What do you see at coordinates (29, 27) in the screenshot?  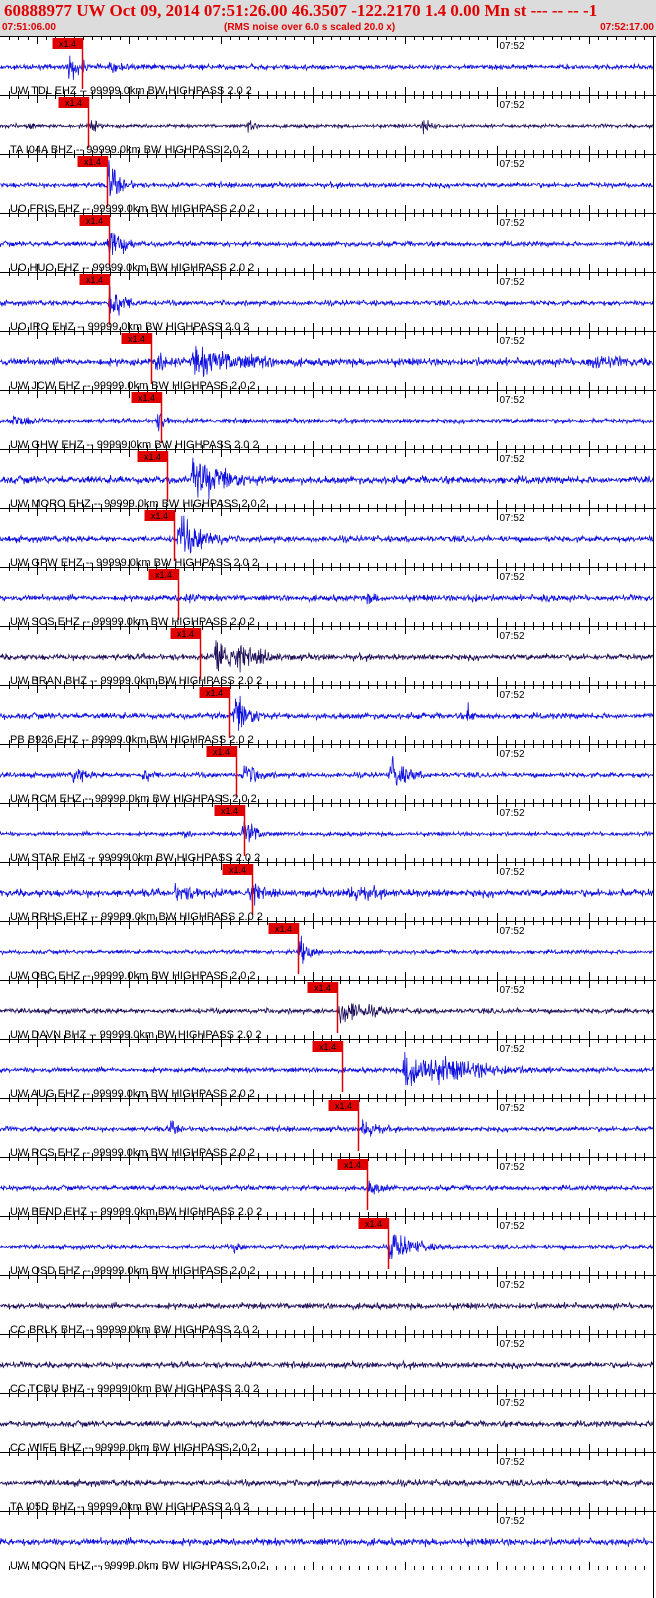 I see `start-time: 07:51:06.00` at bounding box center [29, 27].